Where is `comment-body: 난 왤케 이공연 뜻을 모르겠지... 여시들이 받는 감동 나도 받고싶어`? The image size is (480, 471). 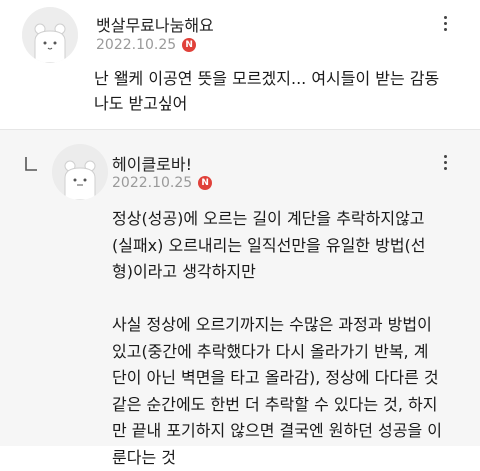
comment-body: 난 왤케 이공연 뜻을 모르겠지... 여시들이 받는 감동 나도 받고싶어 is located at coordinates (266, 91).